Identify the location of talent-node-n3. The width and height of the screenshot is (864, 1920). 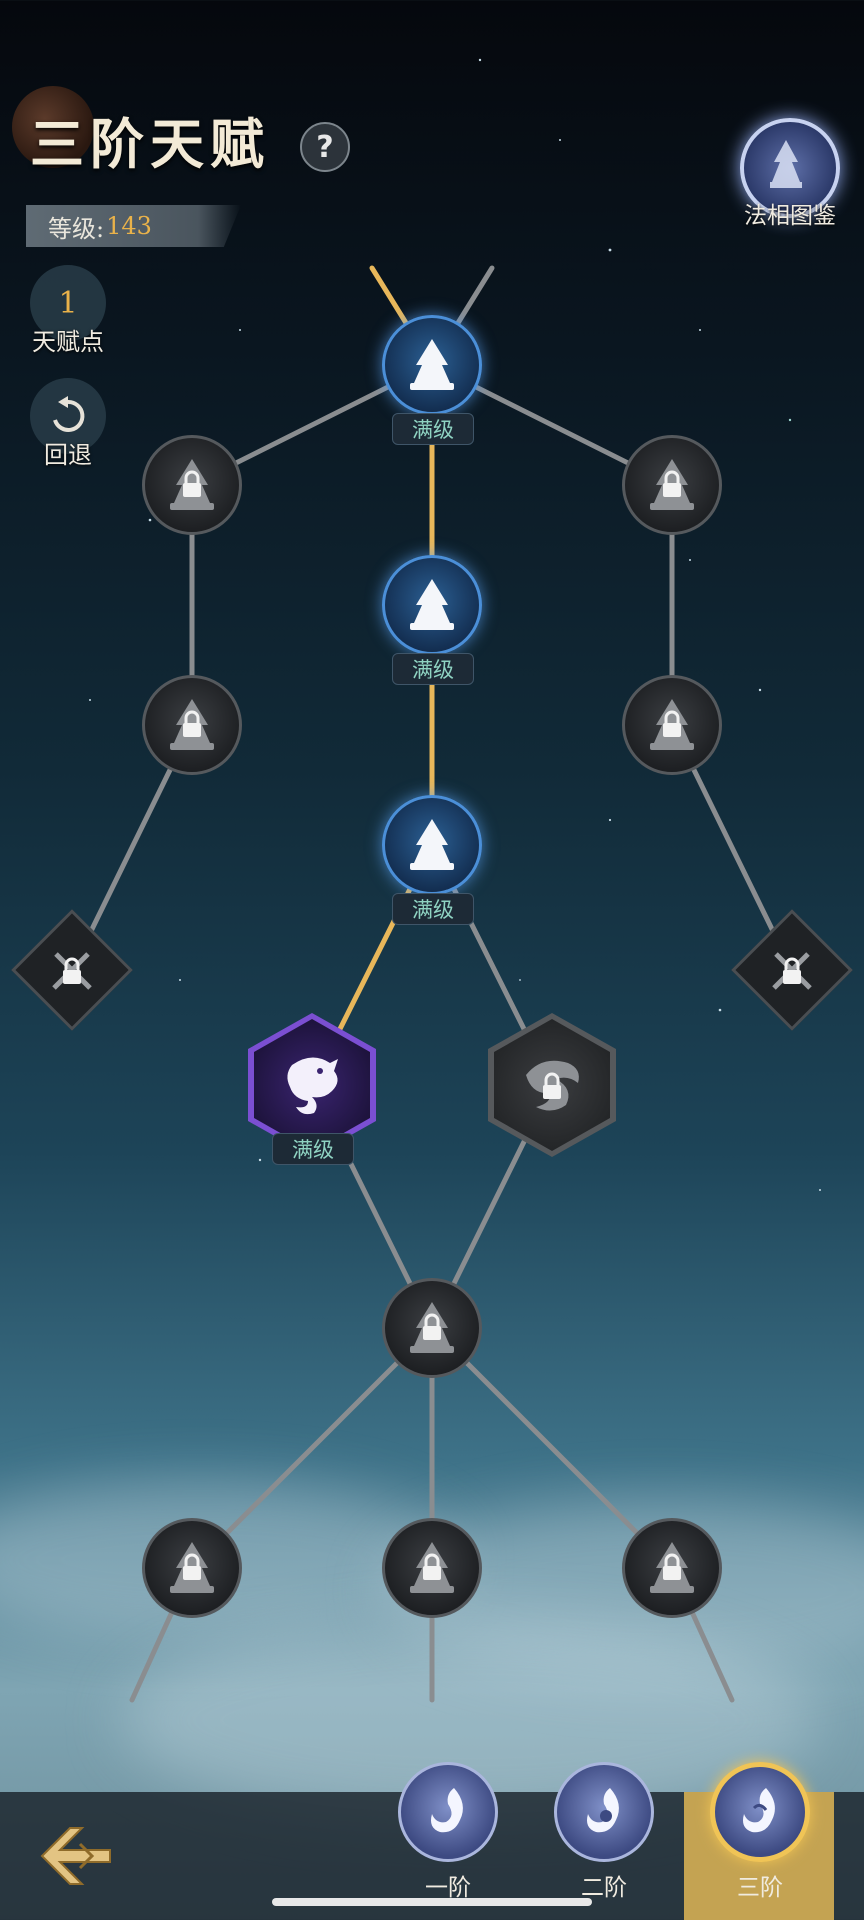
(432, 845).